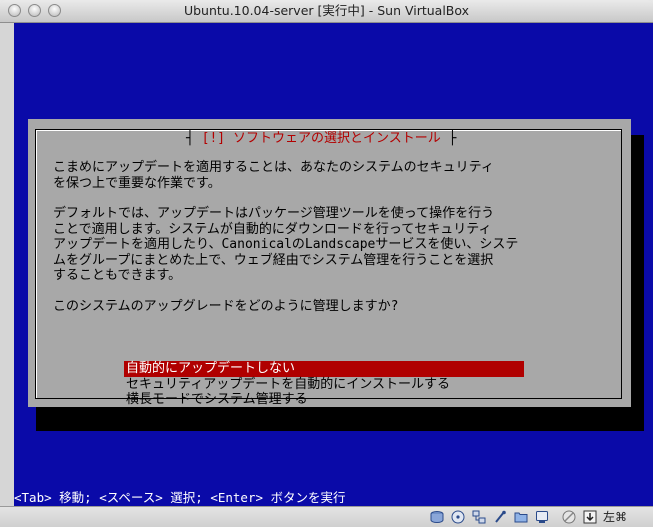 This screenshot has height=527, width=653. What do you see at coordinates (458, 517) in the screenshot?
I see `optical-drive-icon` at bounding box center [458, 517].